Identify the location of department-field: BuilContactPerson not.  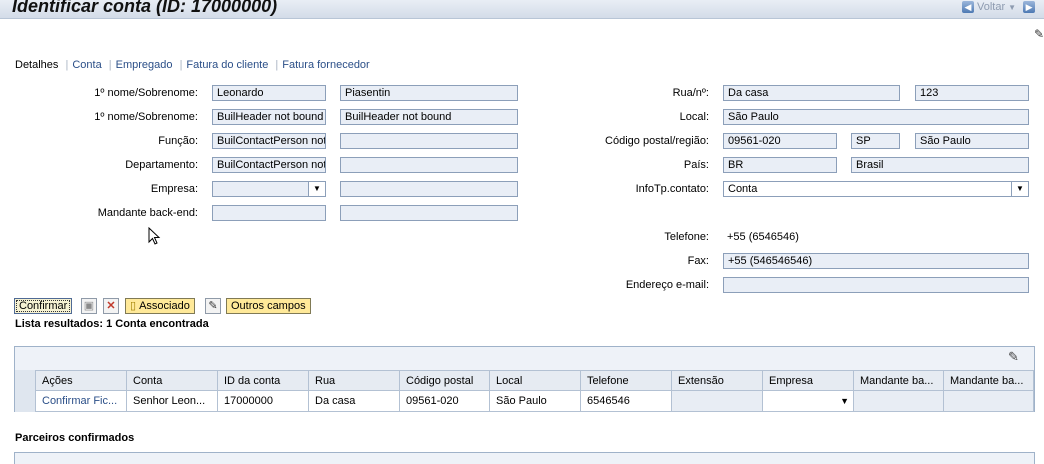
(269, 165).